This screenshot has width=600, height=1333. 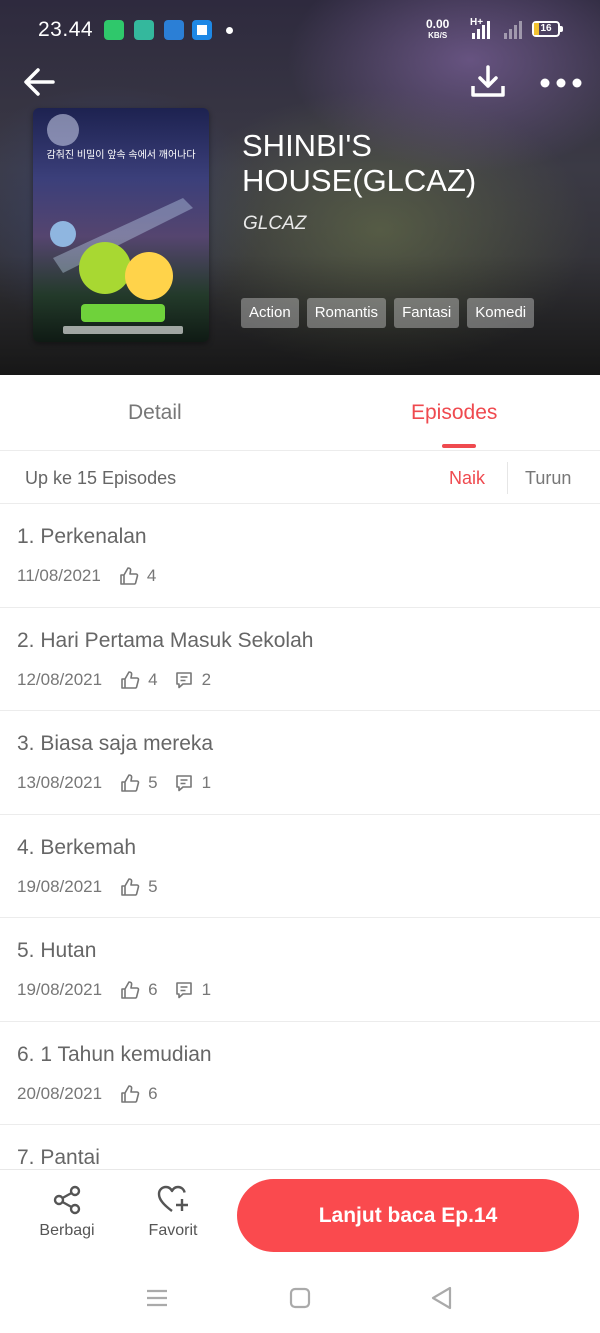 I want to click on download-icon, so click(x=488, y=82).